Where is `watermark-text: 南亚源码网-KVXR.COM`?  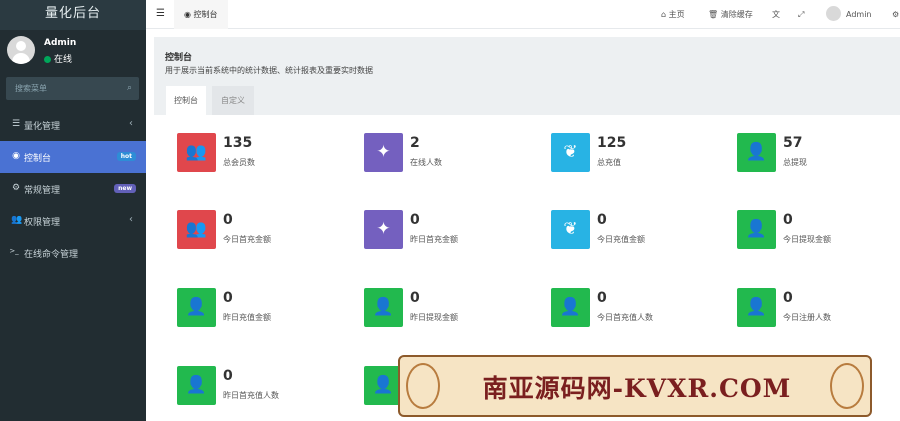 watermark-text: 南亚源码网-KVXR.COM is located at coordinates (637, 388).